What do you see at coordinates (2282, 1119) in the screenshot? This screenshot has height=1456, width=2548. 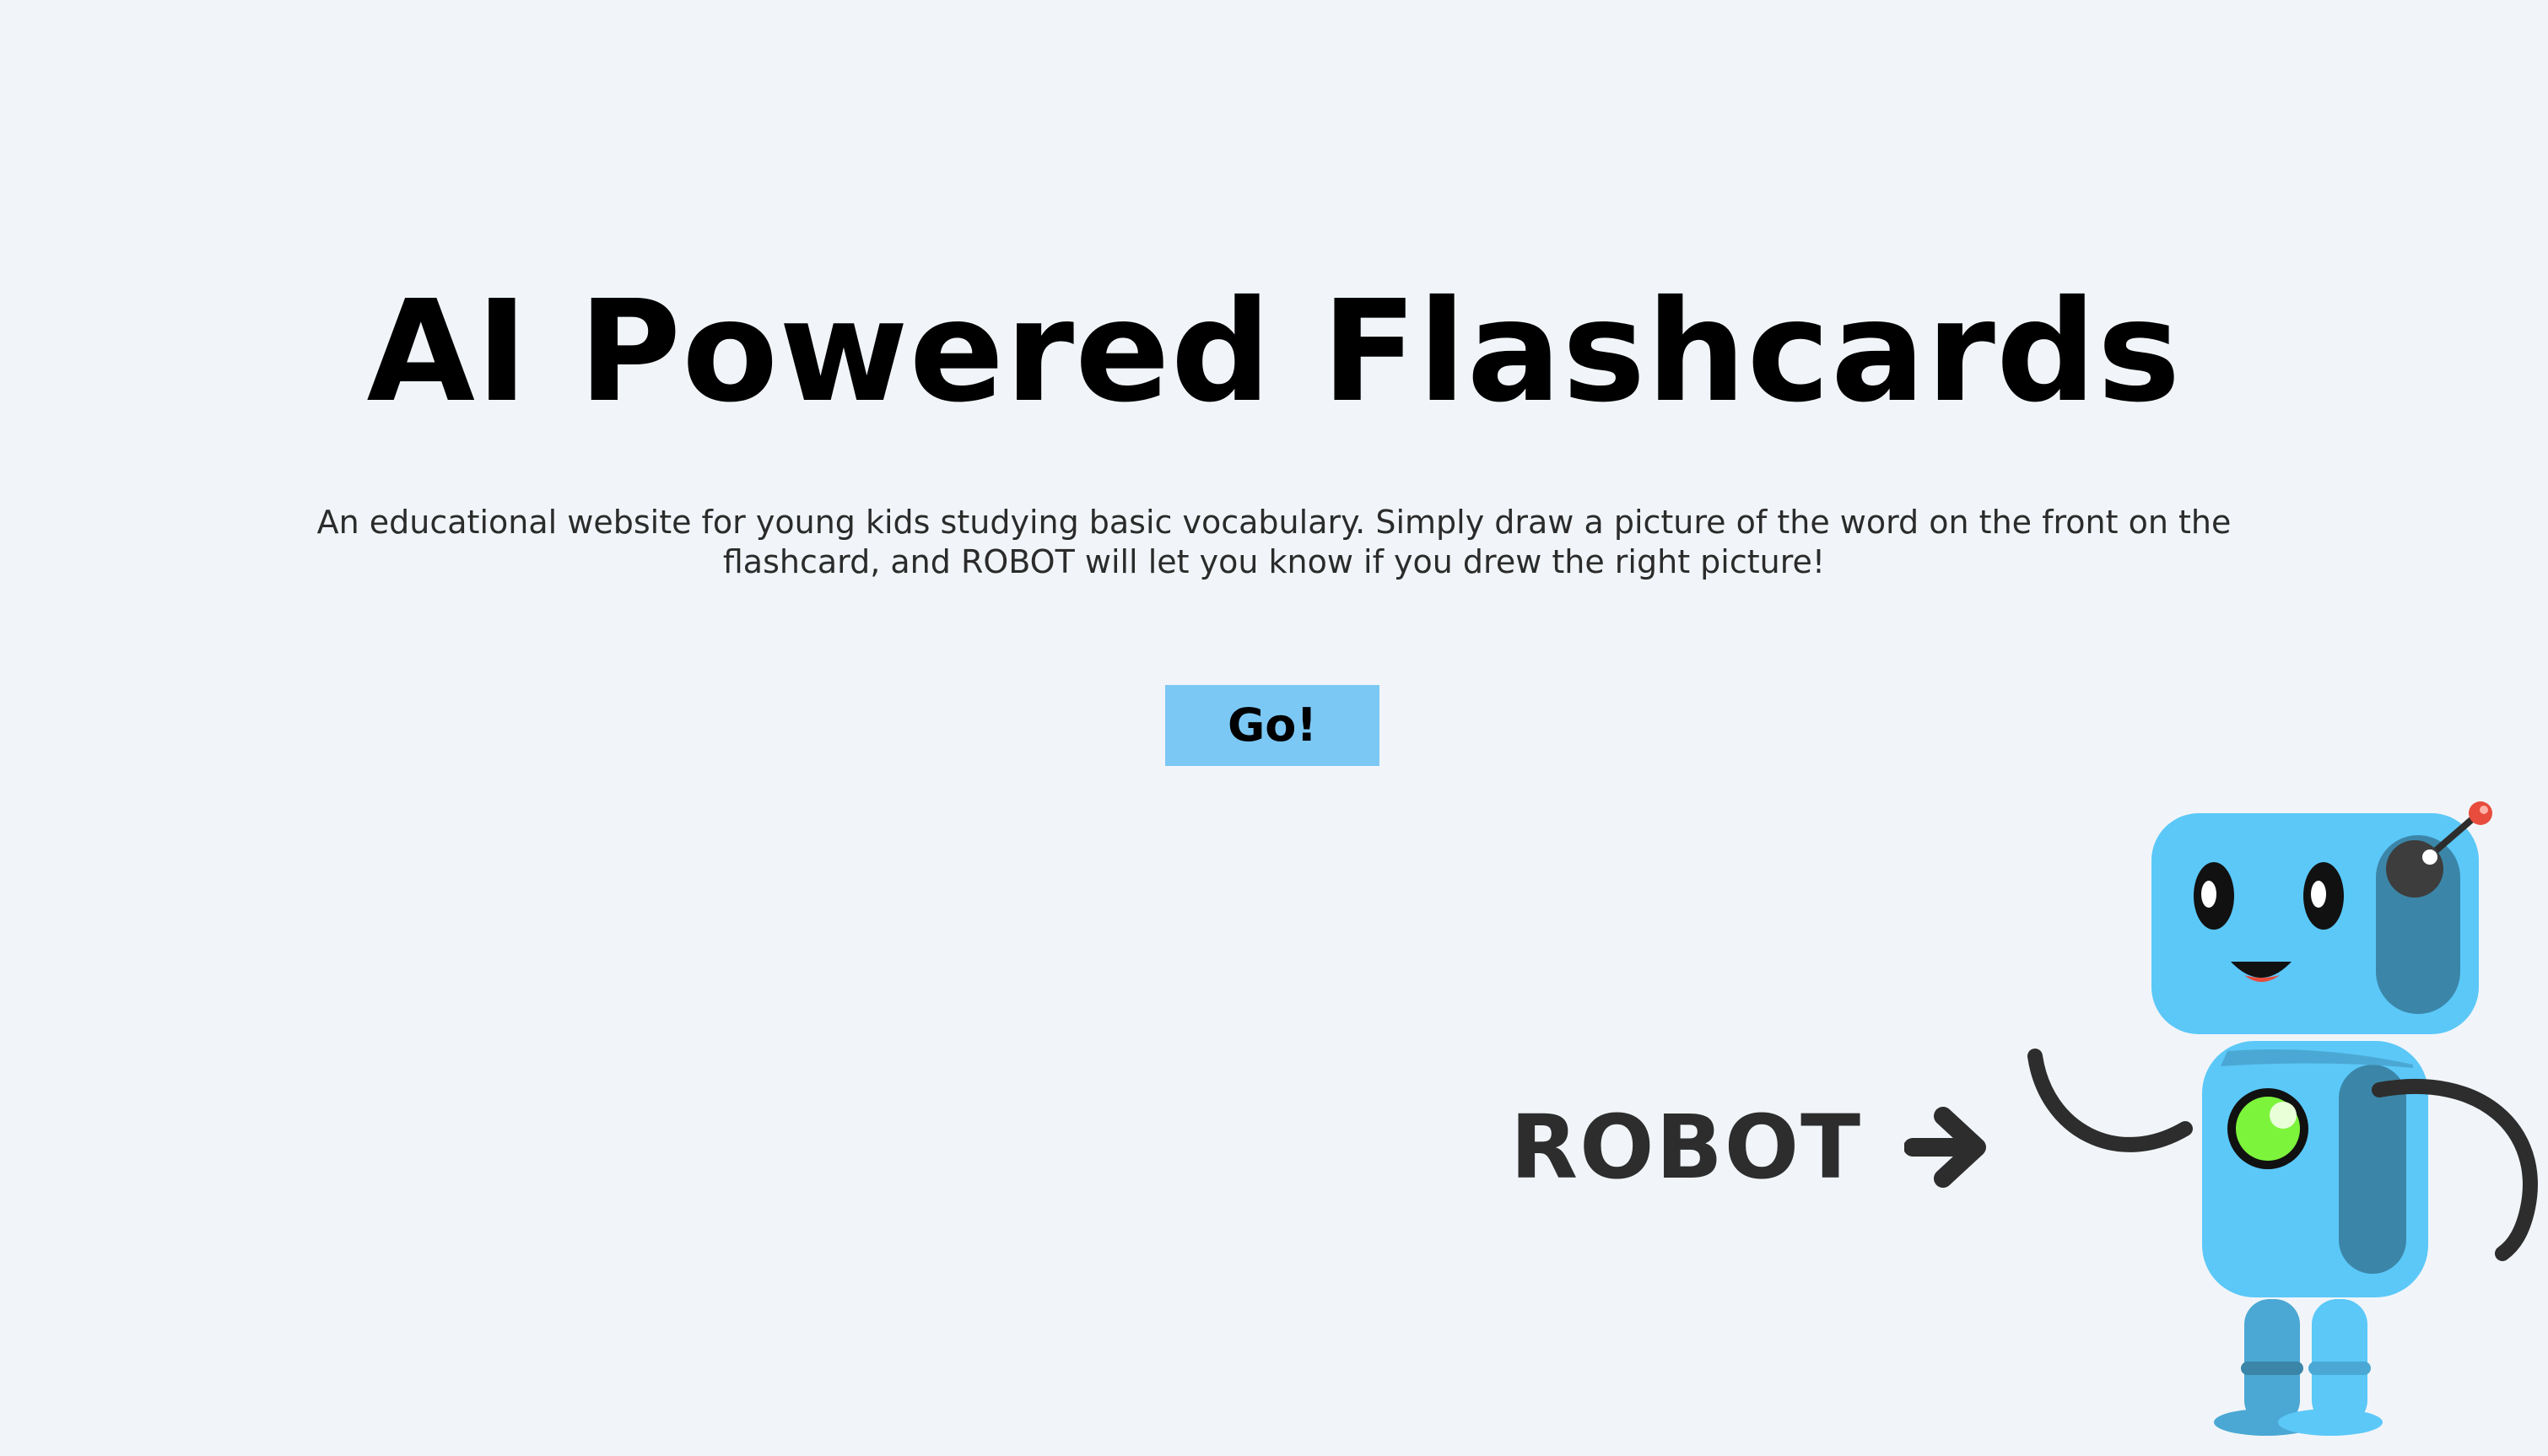 I see `robot-illustration` at bounding box center [2282, 1119].